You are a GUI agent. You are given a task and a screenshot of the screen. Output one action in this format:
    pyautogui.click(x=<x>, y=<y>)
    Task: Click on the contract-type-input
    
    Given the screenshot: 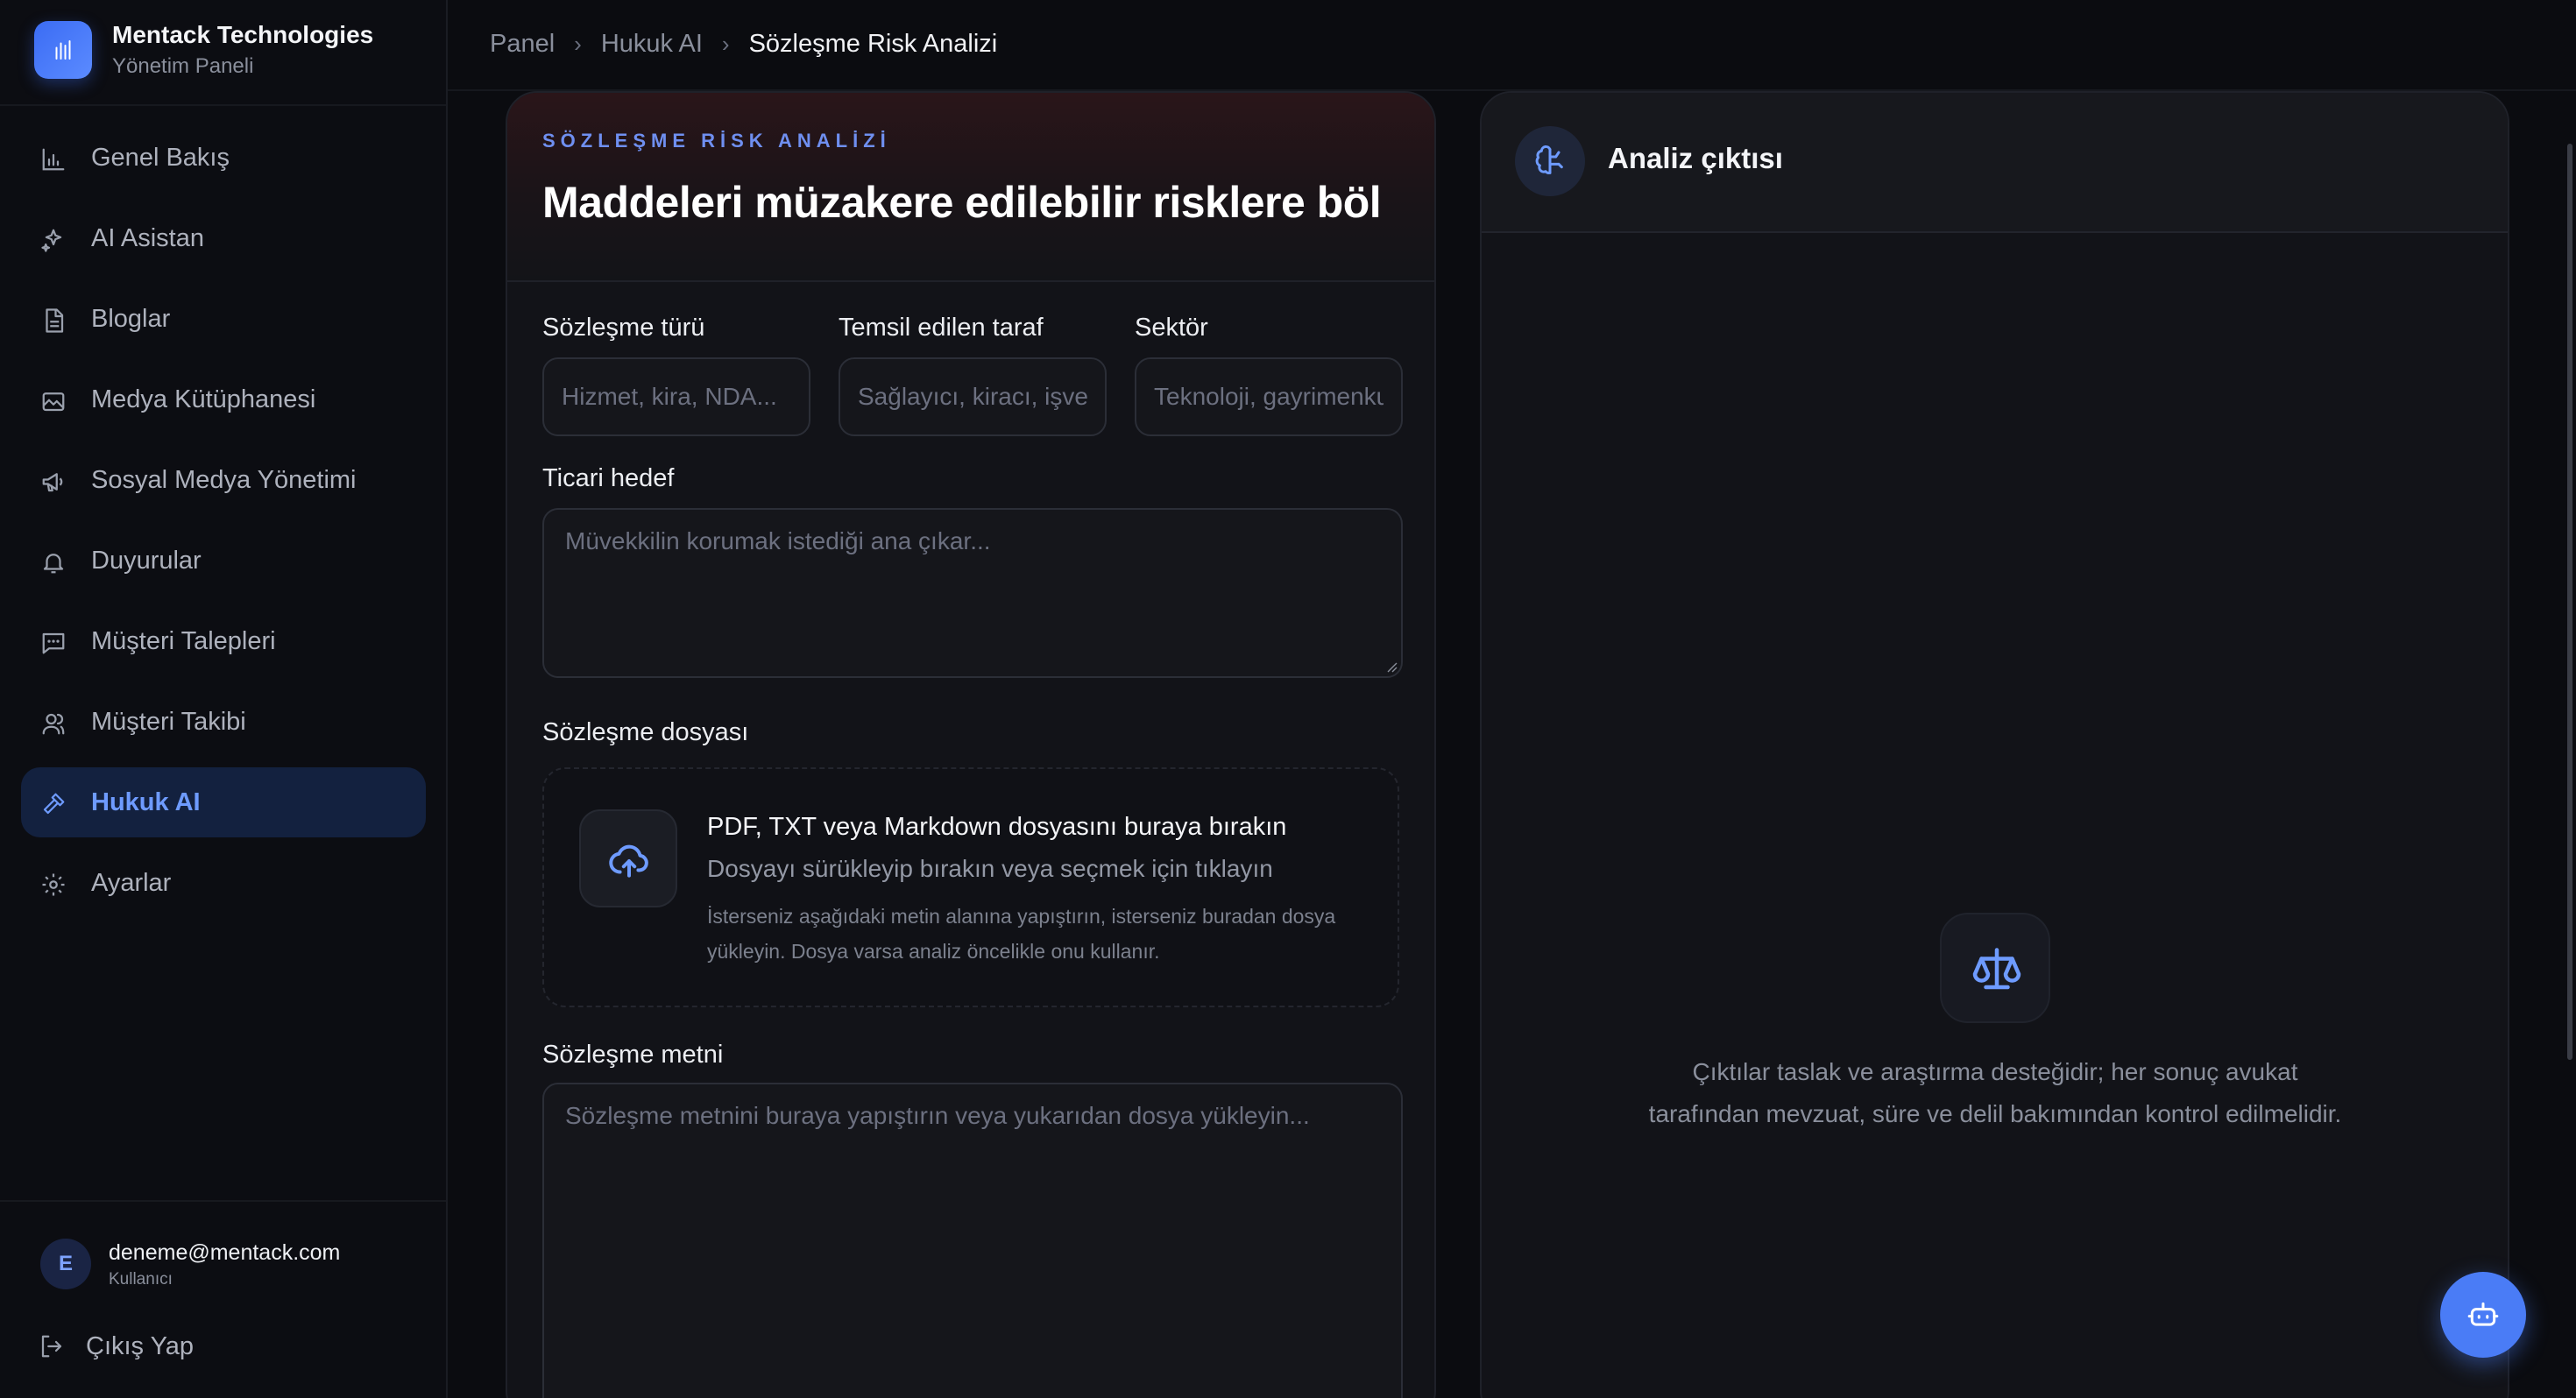 What is the action you would take?
    pyautogui.click(x=676, y=396)
    